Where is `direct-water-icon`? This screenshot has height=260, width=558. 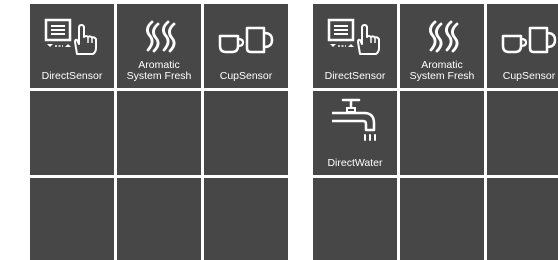 direct-water-icon is located at coordinates (355, 118).